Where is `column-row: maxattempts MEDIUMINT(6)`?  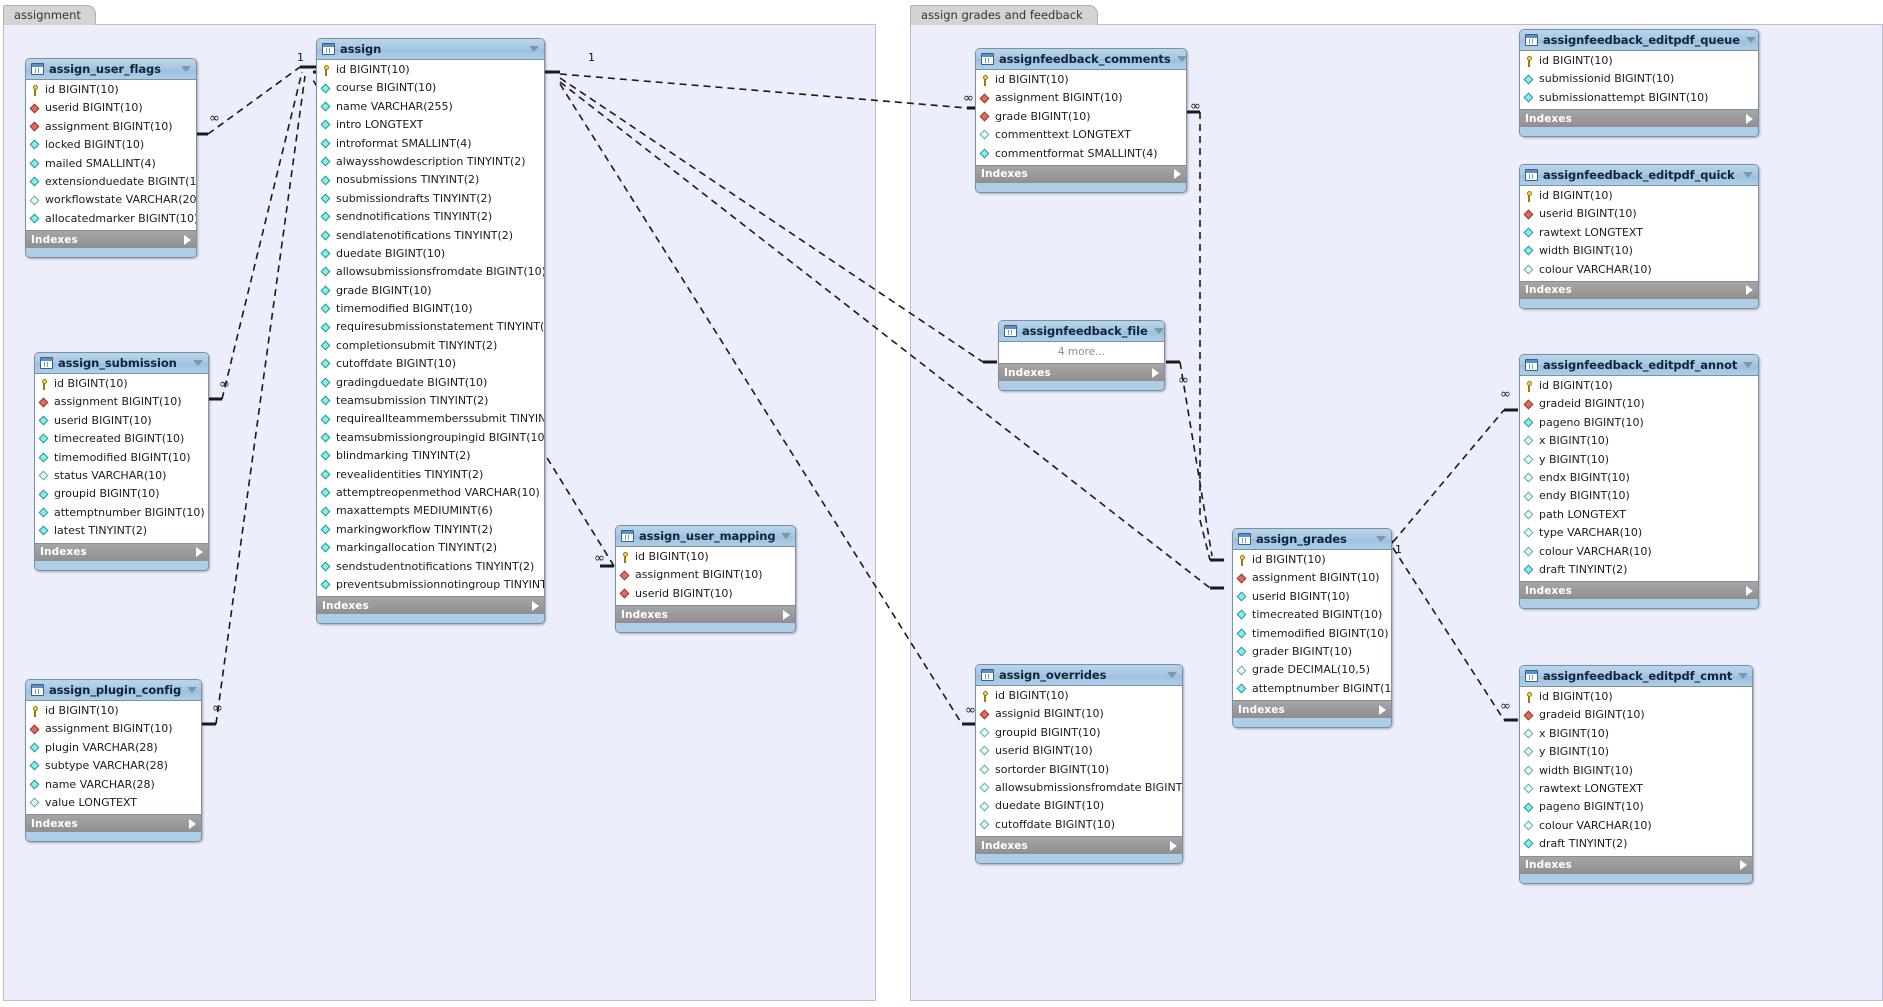
column-row: maxattempts MEDIUMINT(6) is located at coordinates (430, 511).